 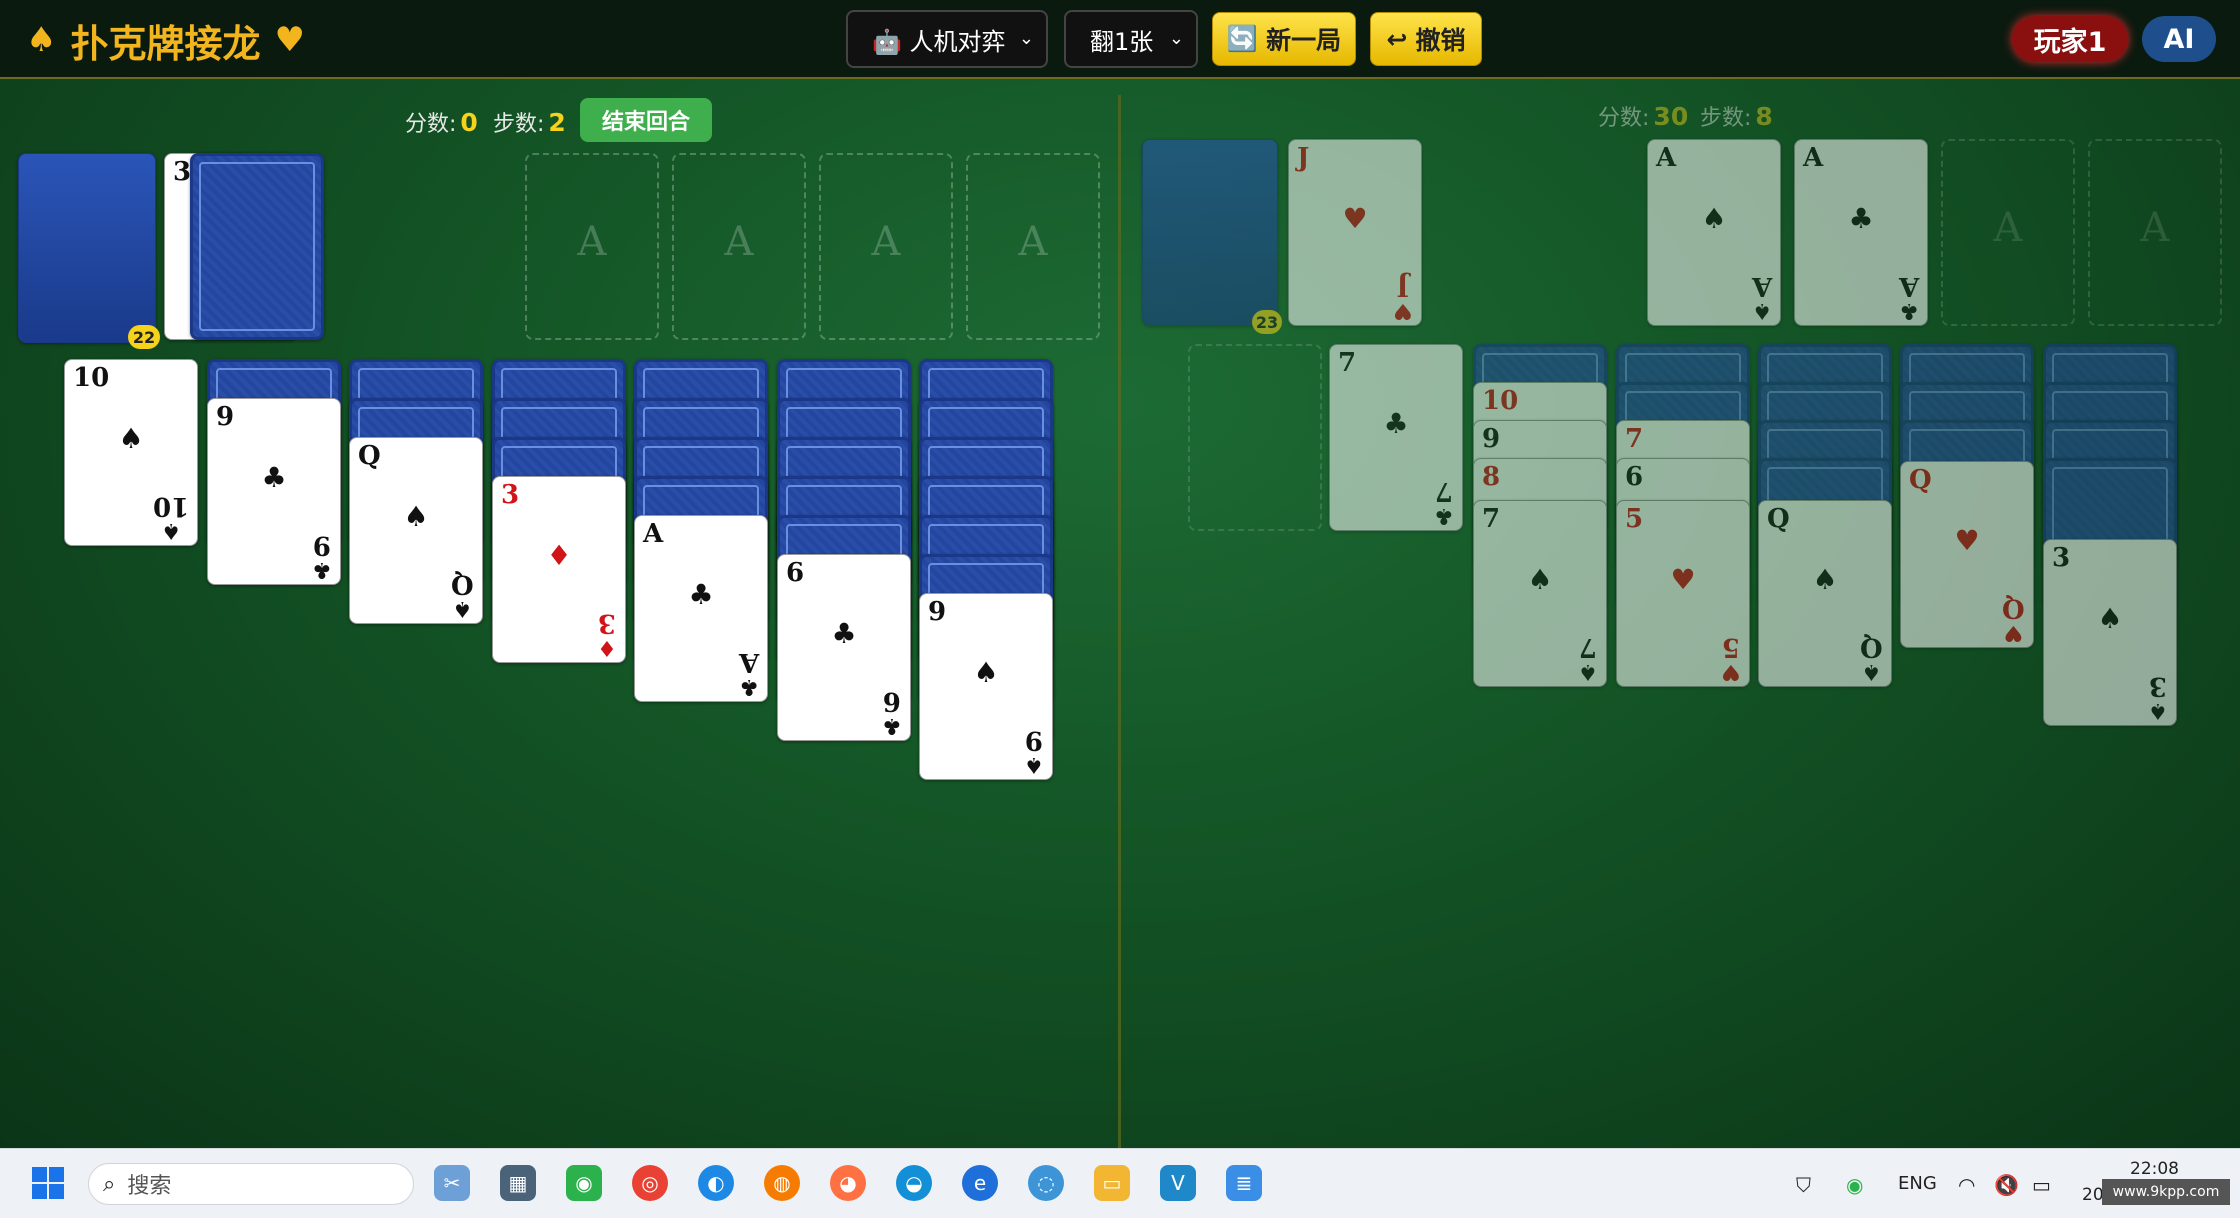 What do you see at coordinates (1046, 1183) in the screenshot?
I see `messenger-icon: ◌` at bounding box center [1046, 1183].